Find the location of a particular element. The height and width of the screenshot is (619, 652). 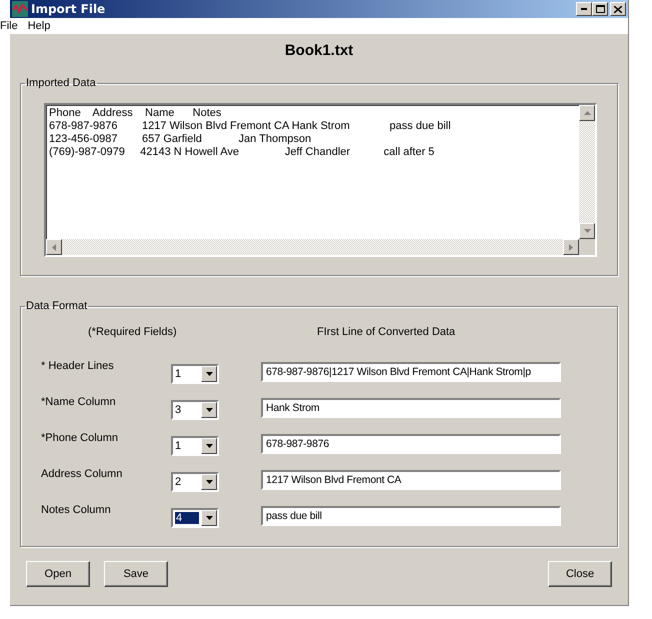

vertical-scrollbar is located at coordinates (587, 172).